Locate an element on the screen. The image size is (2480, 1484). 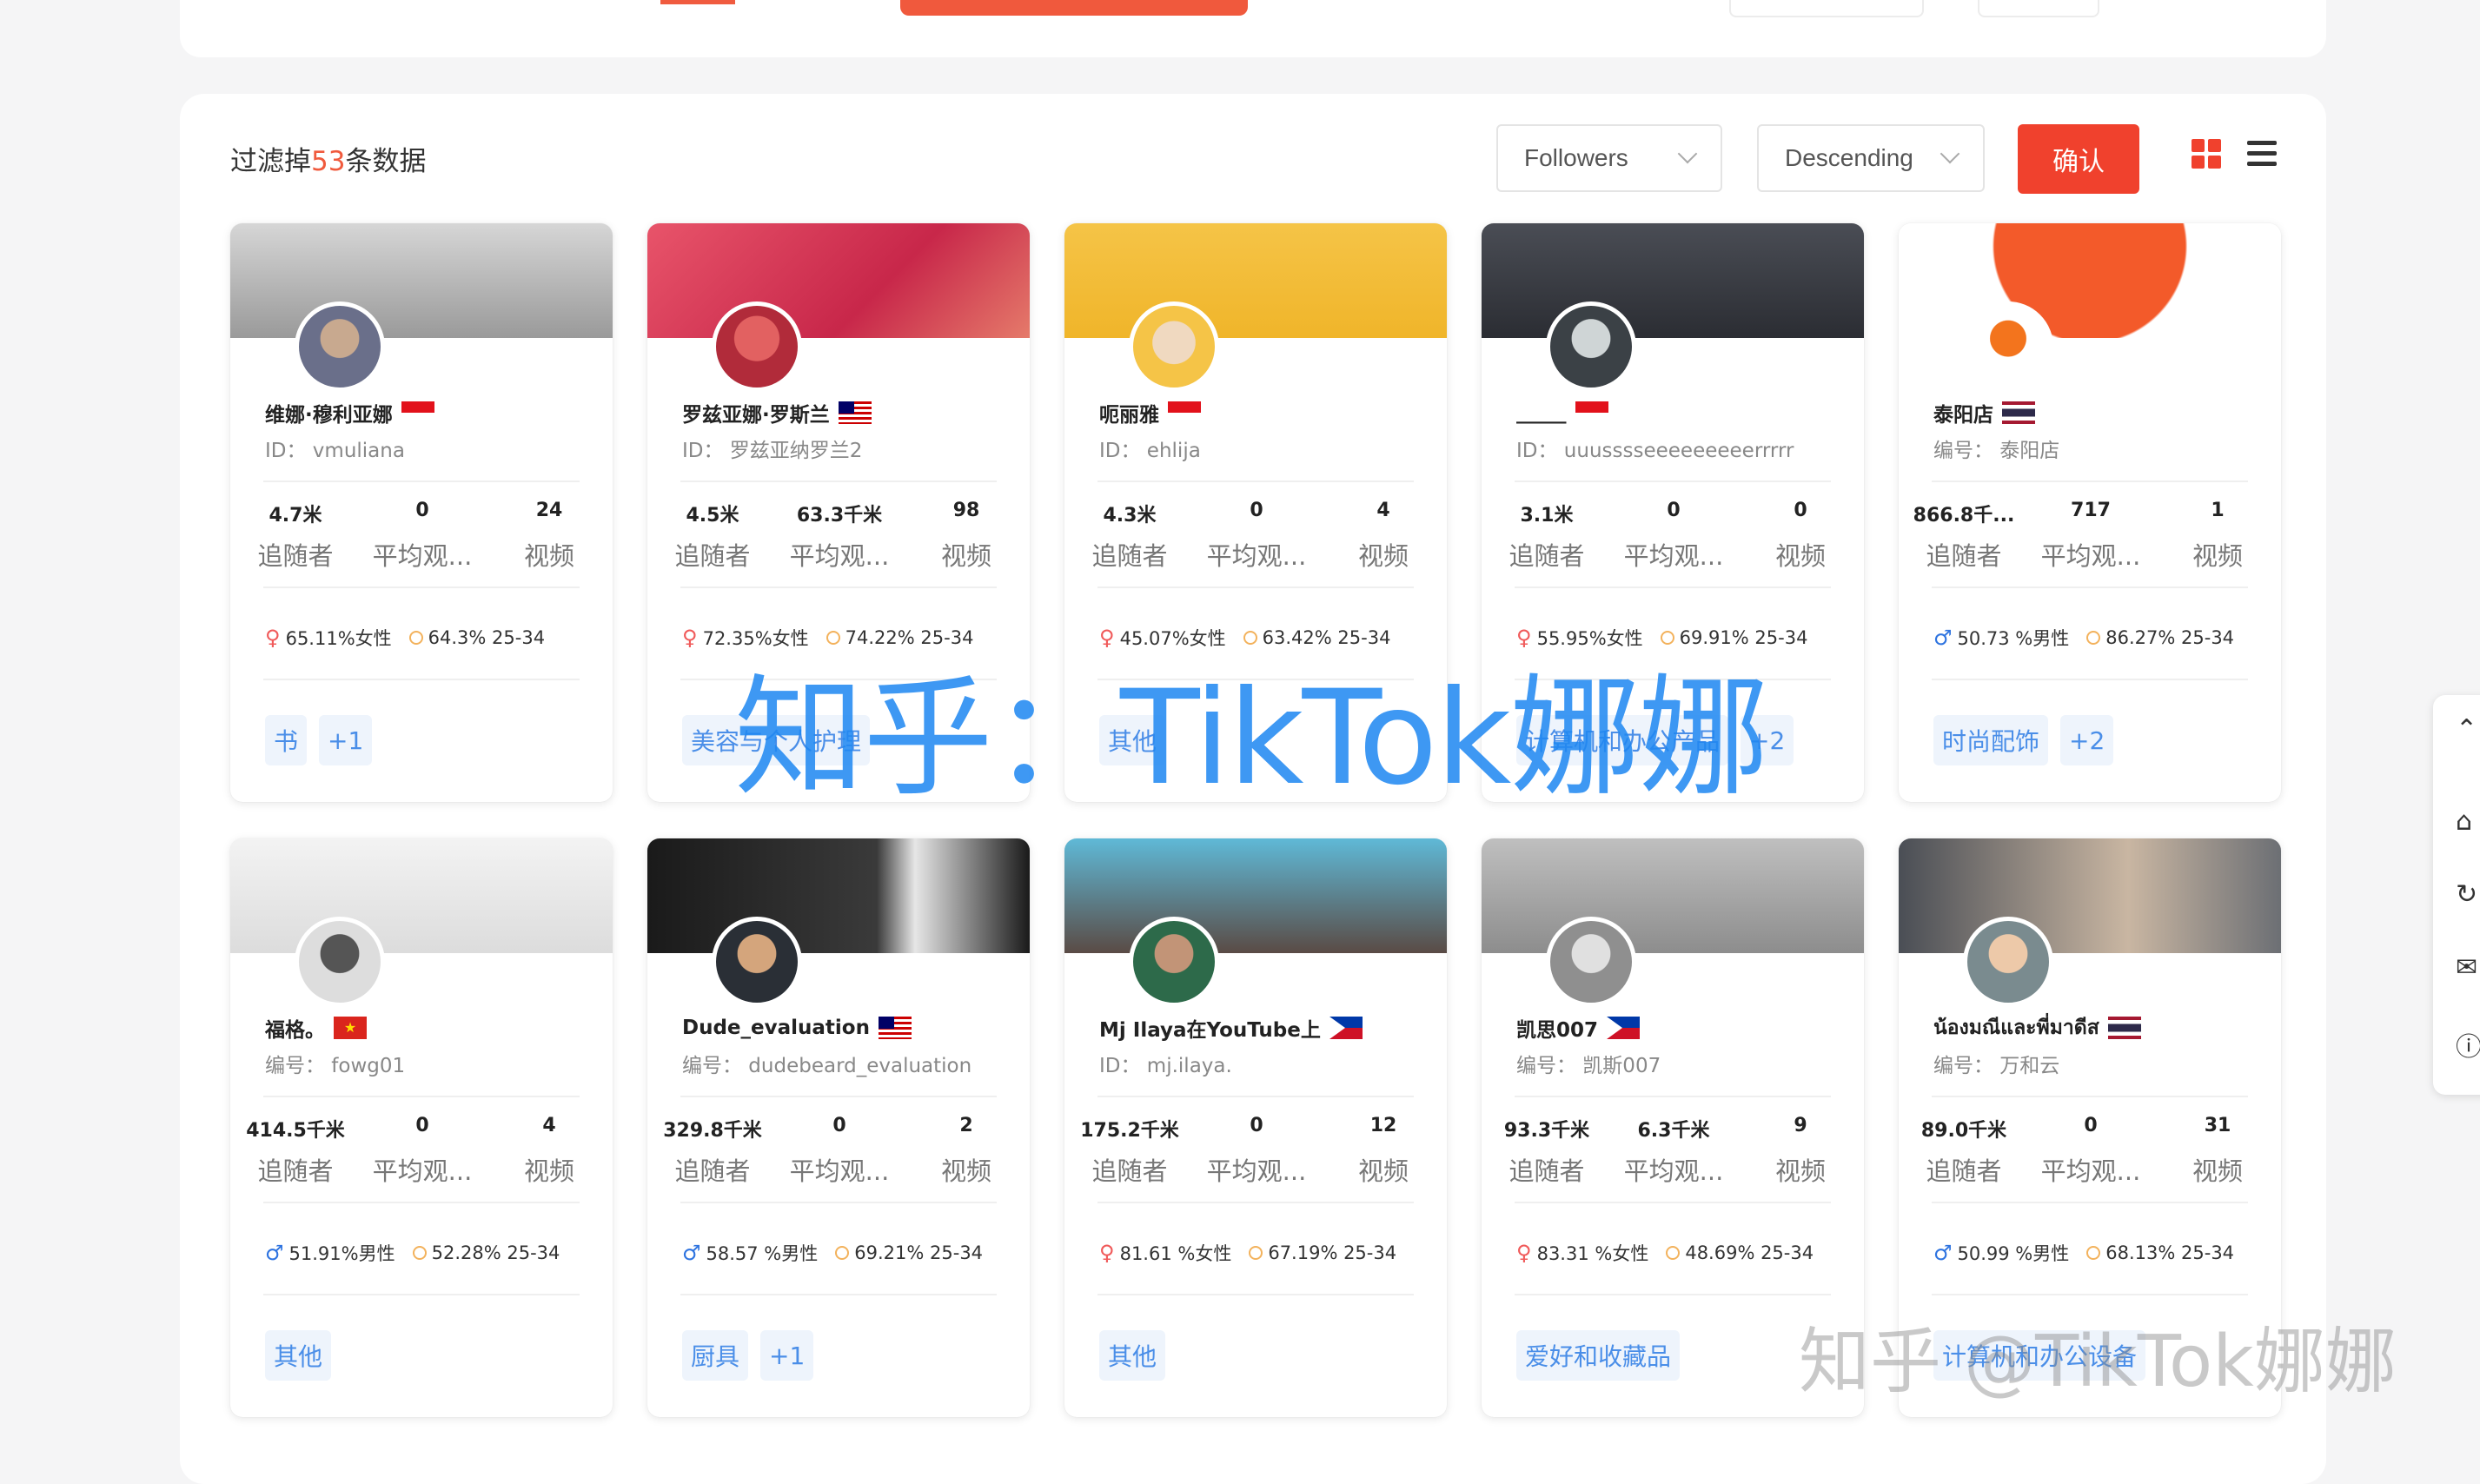
age-percentage: 68.13% 25-34 is located at coordinates (2170, 1252).